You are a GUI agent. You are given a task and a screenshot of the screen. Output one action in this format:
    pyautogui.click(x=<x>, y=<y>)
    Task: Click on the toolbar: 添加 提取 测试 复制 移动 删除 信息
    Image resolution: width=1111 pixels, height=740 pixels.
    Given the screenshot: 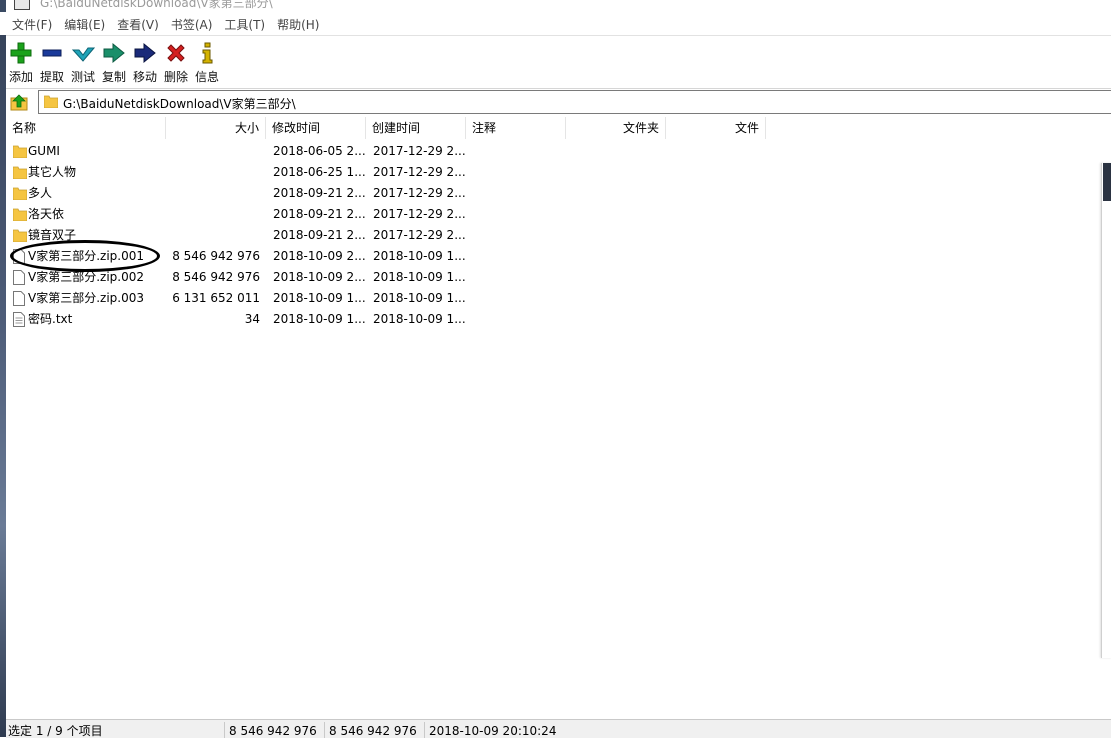 What is the action you would take?
    pyautogui.click(x=558, y=62)
    